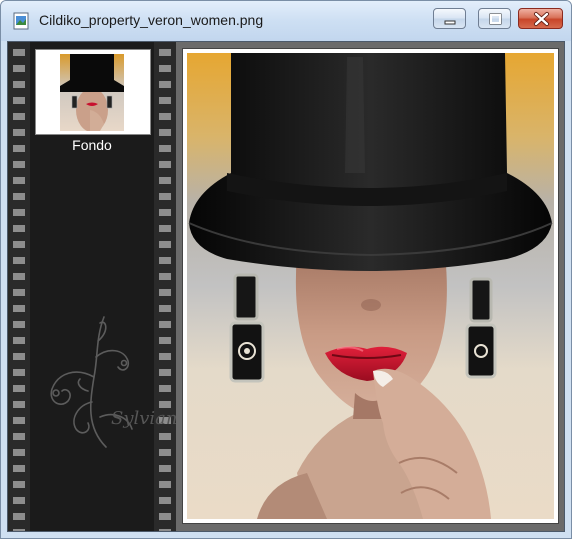  I want to click on right-earring, so click(481, 328).